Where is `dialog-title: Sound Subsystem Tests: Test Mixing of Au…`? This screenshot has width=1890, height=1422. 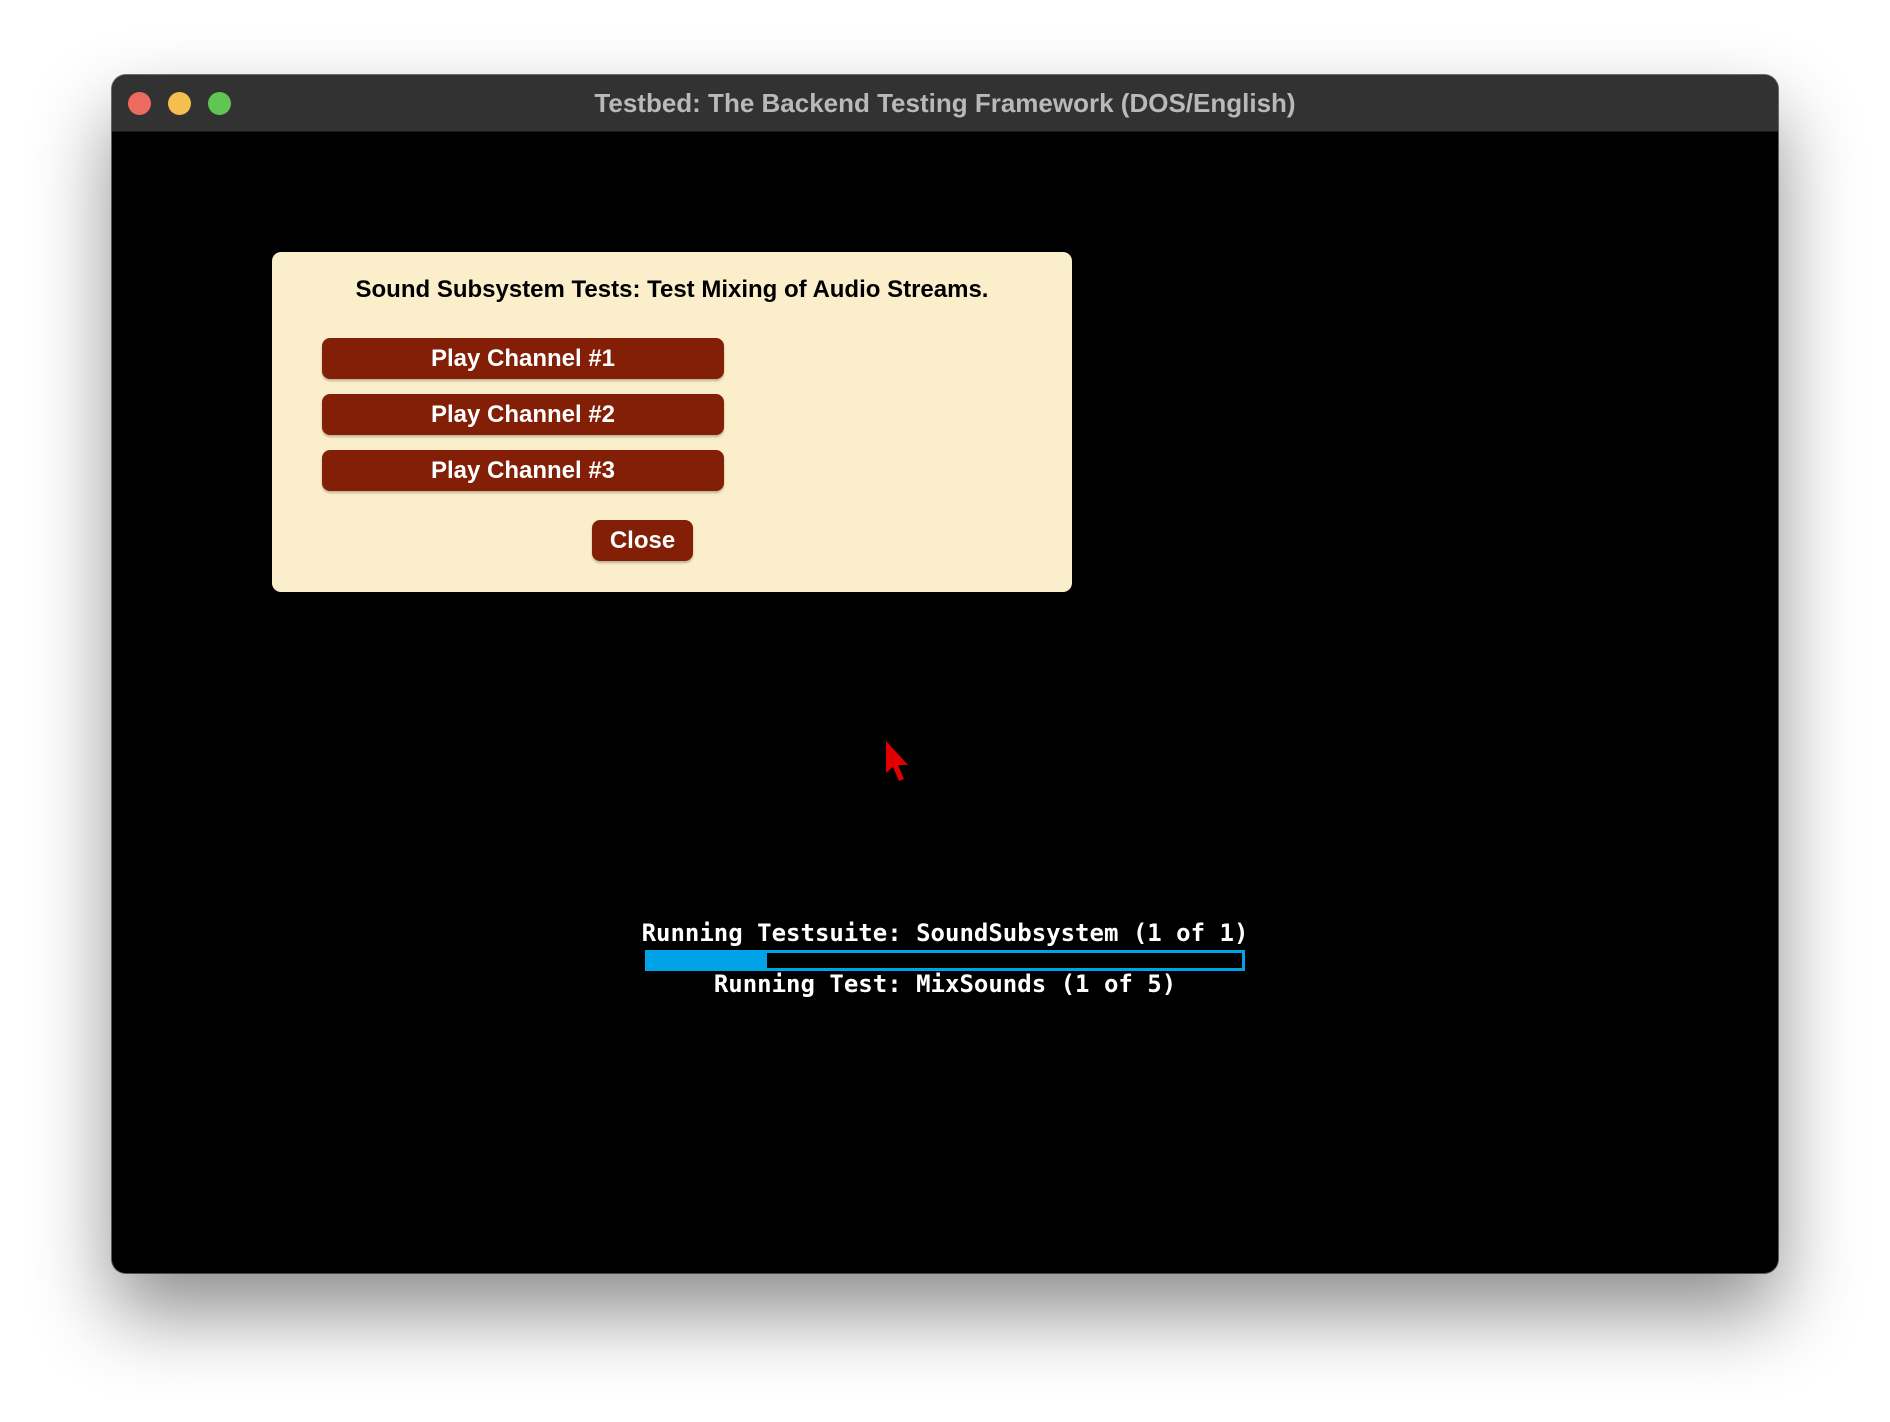 dialog-title: Sound Subsystem Tests: Test Mixing of Au… is located at coordinates (672, 289).